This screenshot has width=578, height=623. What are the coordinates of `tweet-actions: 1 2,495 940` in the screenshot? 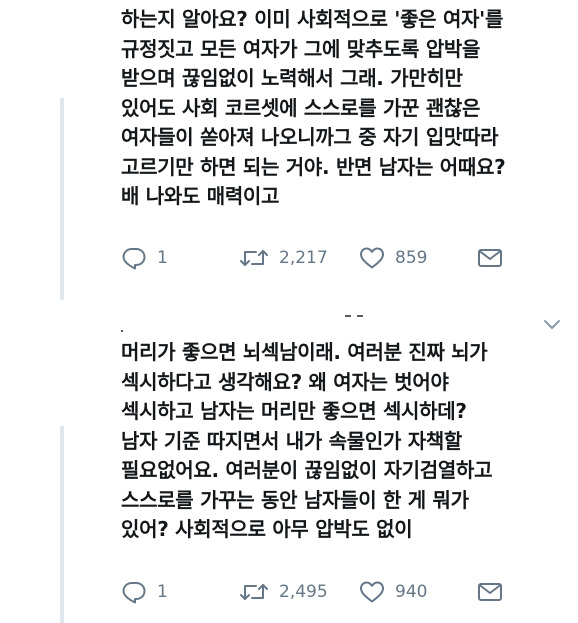 It's located at (321, 592).